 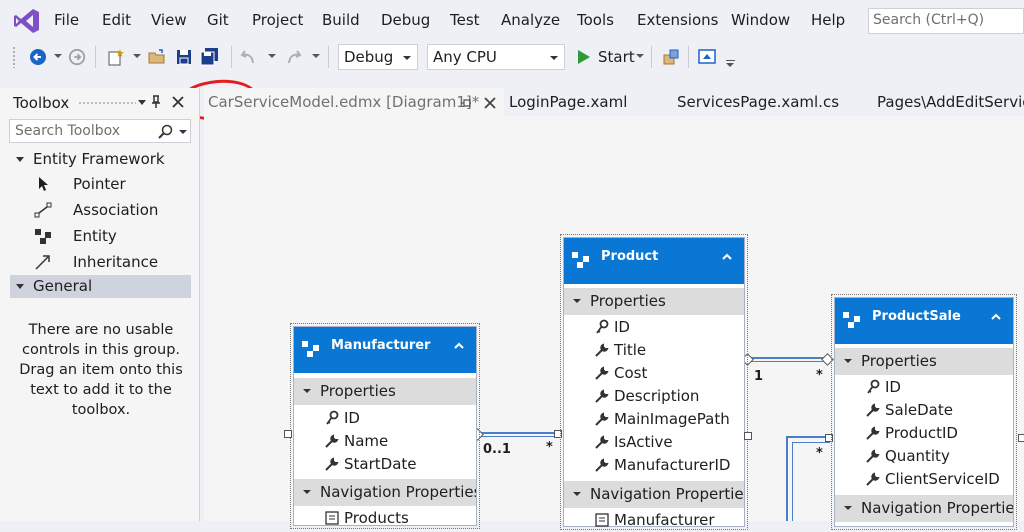 I want to click on property-startdate: StartDate, so click(x=385, y=464).